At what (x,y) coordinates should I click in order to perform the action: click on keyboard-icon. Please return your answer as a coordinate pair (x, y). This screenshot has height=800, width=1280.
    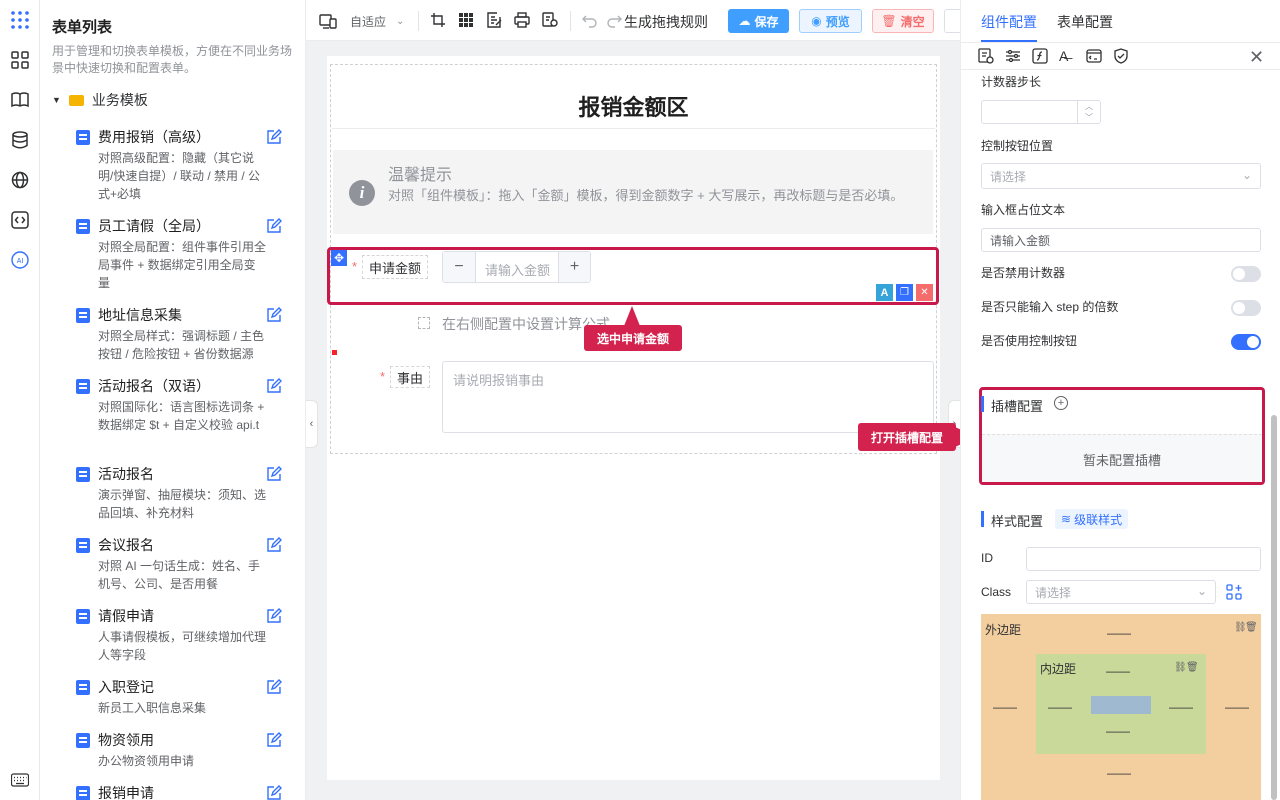
    Looking at the image, I should click on (20, 780).